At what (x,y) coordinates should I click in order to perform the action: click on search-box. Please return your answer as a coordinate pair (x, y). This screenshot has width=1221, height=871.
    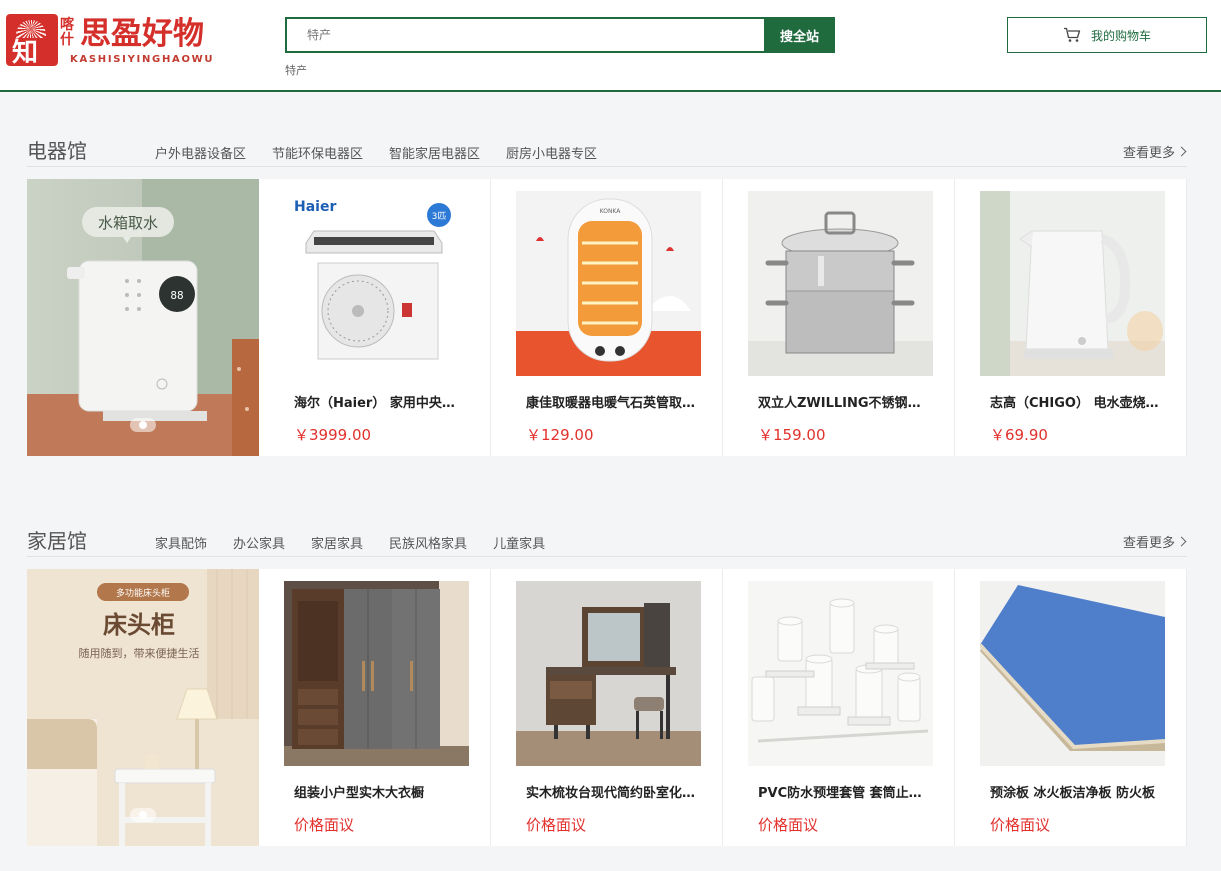
    Looking at the image, I should click on (525, 35).